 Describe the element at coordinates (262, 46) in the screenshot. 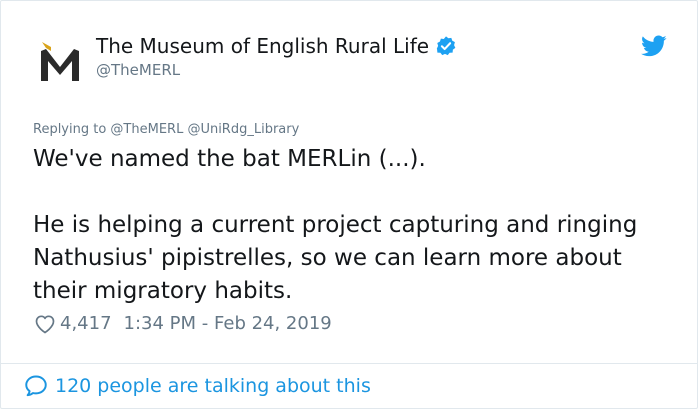

I see `display-name: The Museum of English Rural Life` at that location.